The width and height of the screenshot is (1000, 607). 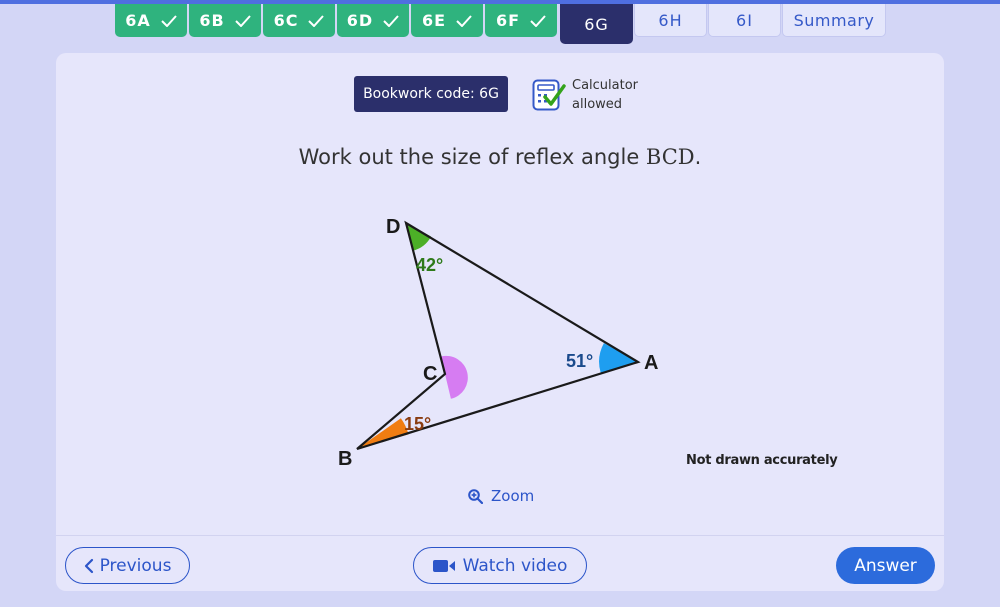 What do you see at coordinates (286, 20) in the screenshot?
I see `tab-label: 6C` at bounding box center [286, 20].